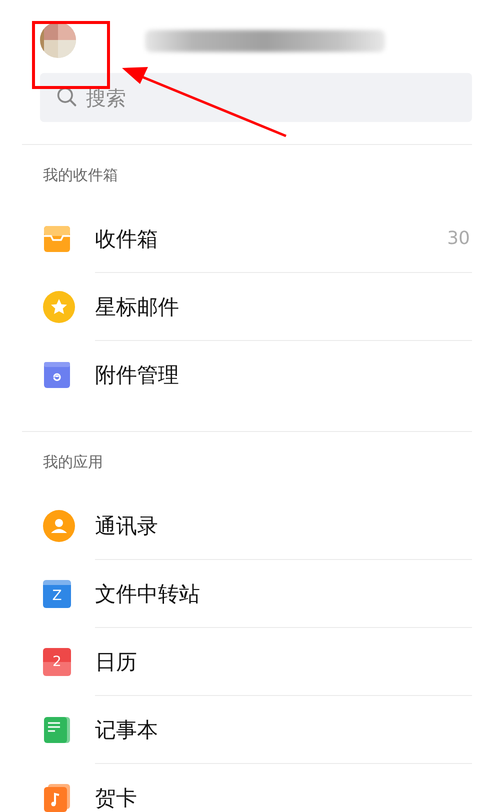 This screenshot has height=812, width=501. Describe the element at coordinates (236, 594) in the screenshot. I see `menu-item: Z 文件中转站` at that location.